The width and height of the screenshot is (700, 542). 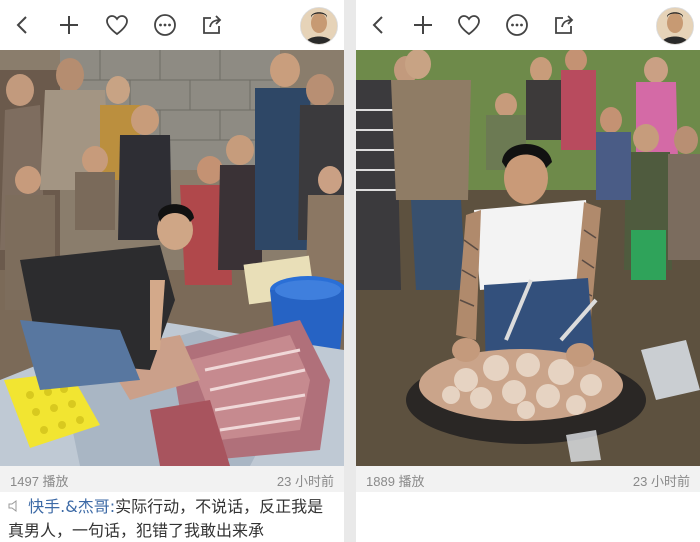 I want to click on video-meta: 1889 播放 23 小时前, so click(x=528, y=479).